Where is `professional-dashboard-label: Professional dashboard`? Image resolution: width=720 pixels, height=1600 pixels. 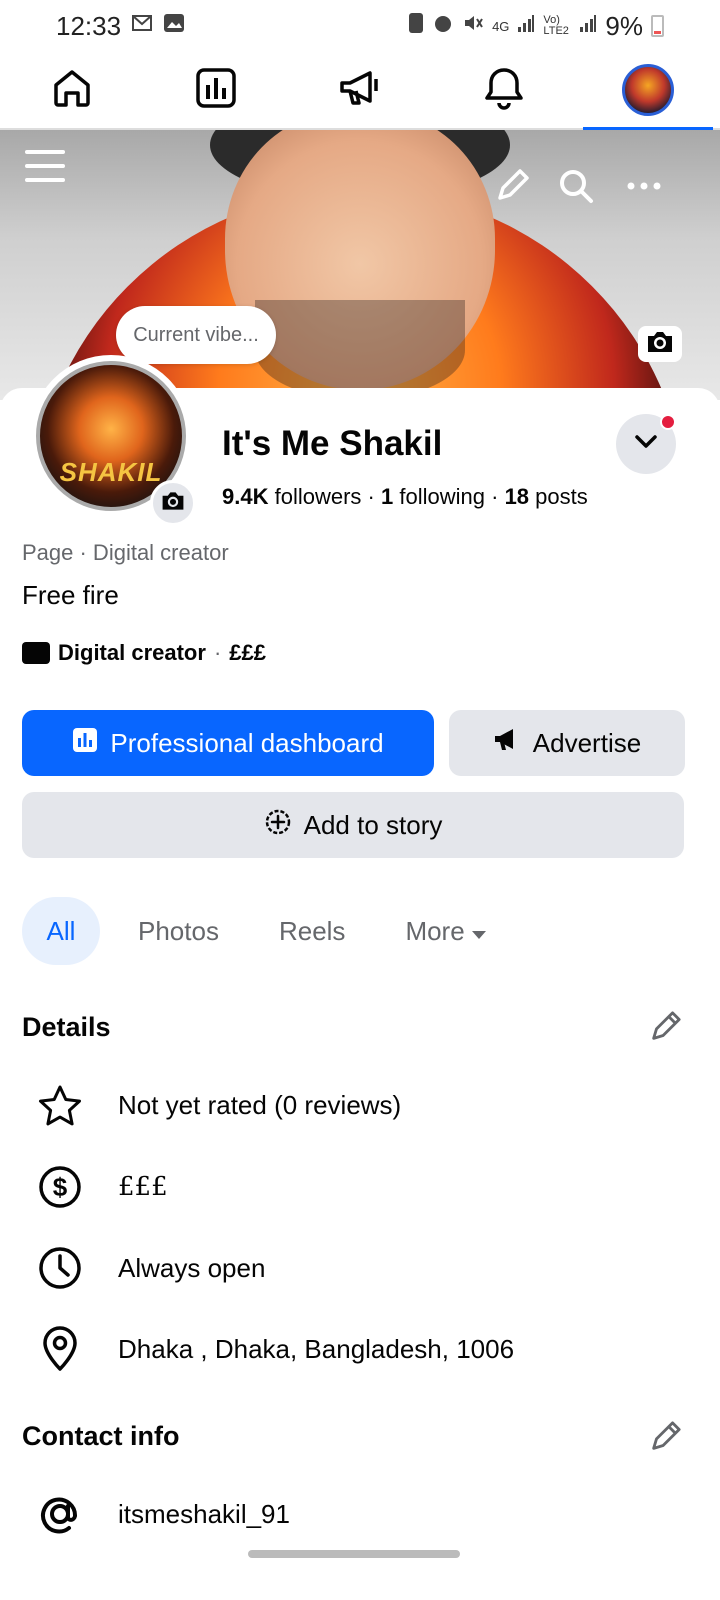
professional-dashboard-label: Professional dashboard is located at coordinates (247, 742).